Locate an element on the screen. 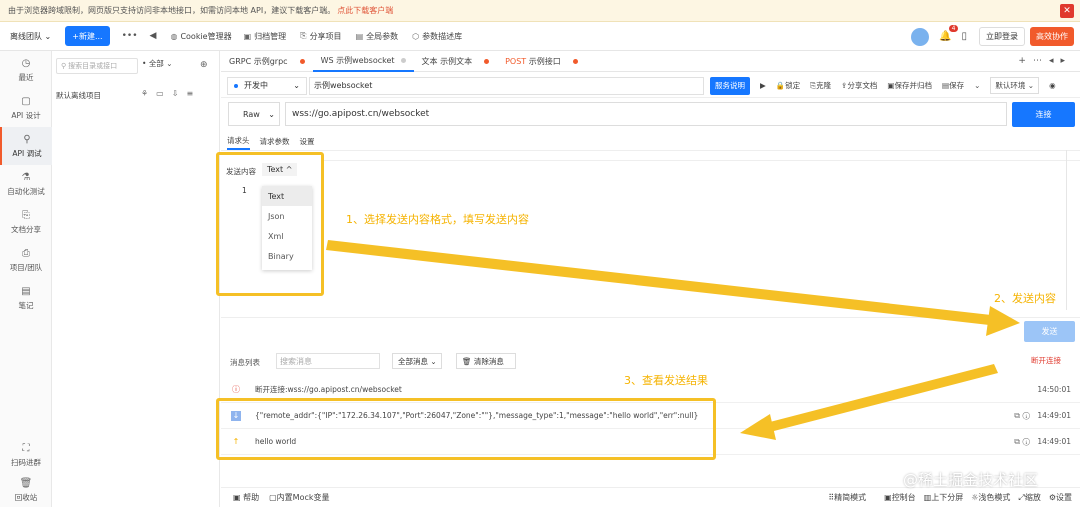 The height and width of the screenshot is (509, 1080). annotation-arrow-send is located at coordinates (673, 288).